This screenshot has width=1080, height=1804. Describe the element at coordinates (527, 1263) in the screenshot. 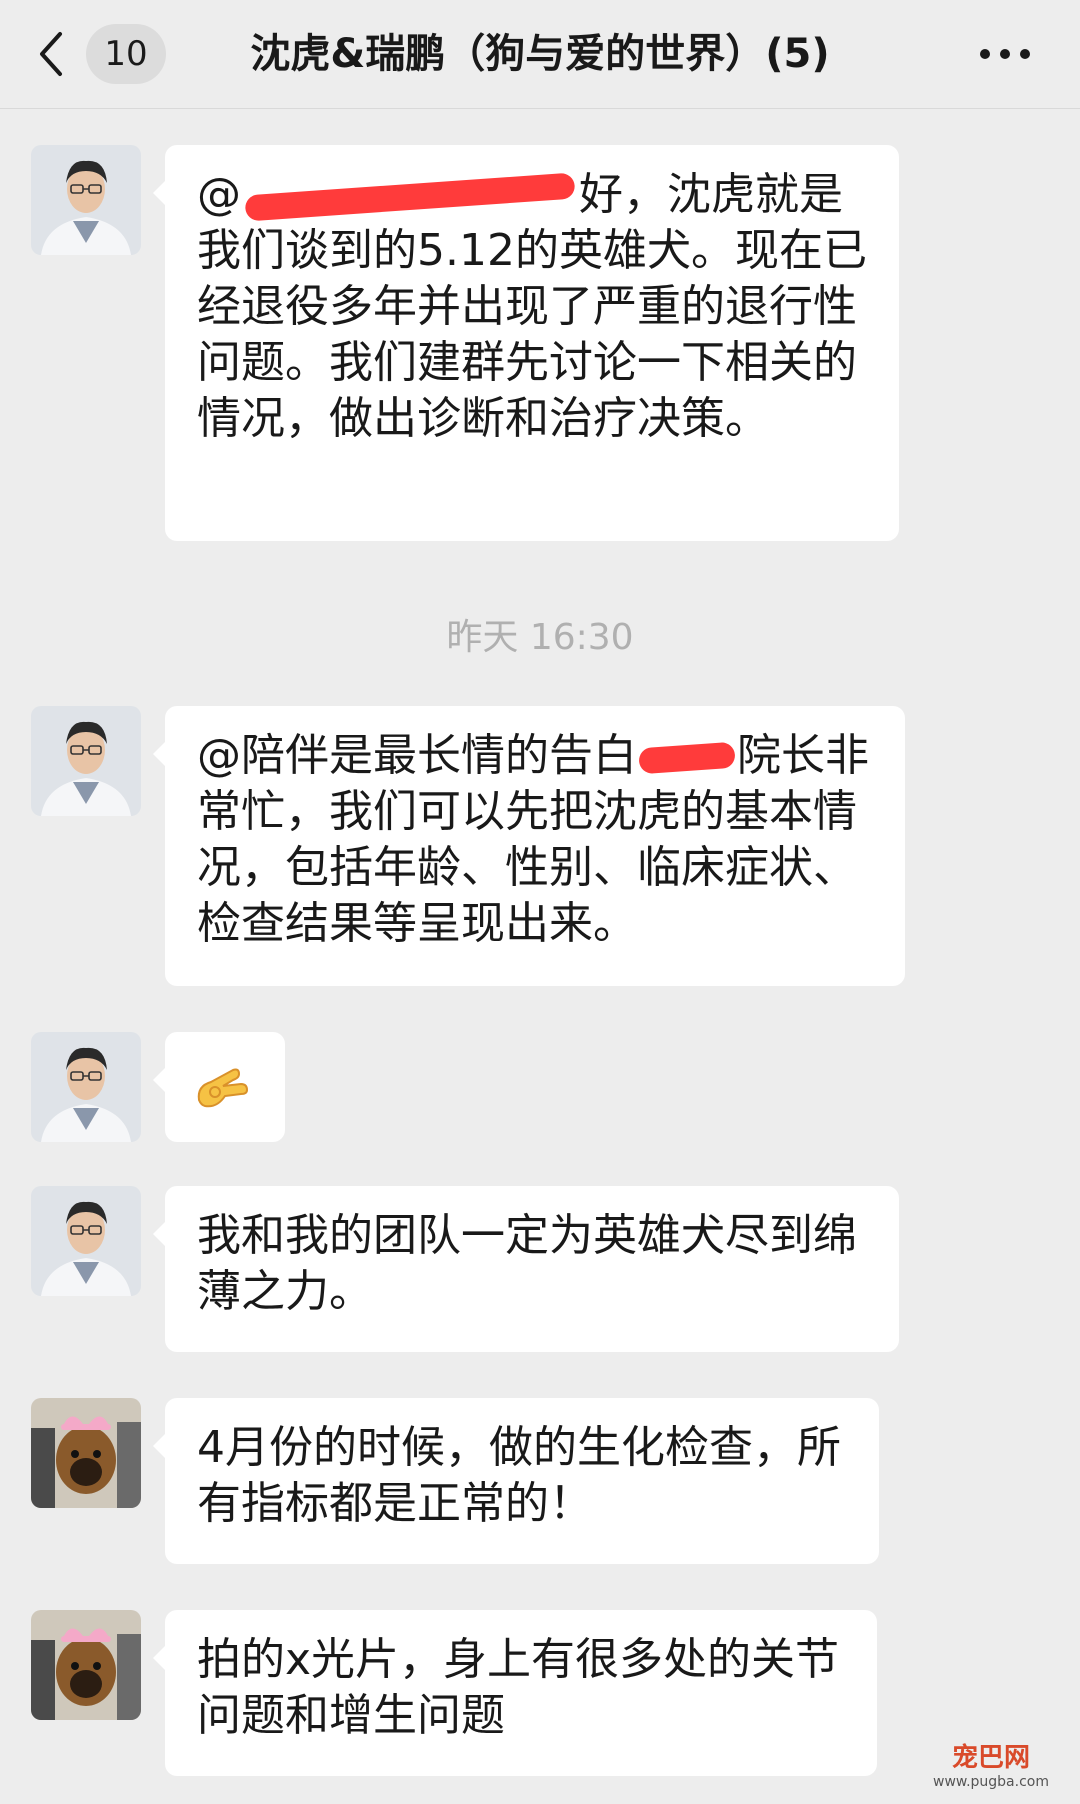

I see `message-text: 我和我的团队一定为英雄犬尽到绵薄之力。` at that location.